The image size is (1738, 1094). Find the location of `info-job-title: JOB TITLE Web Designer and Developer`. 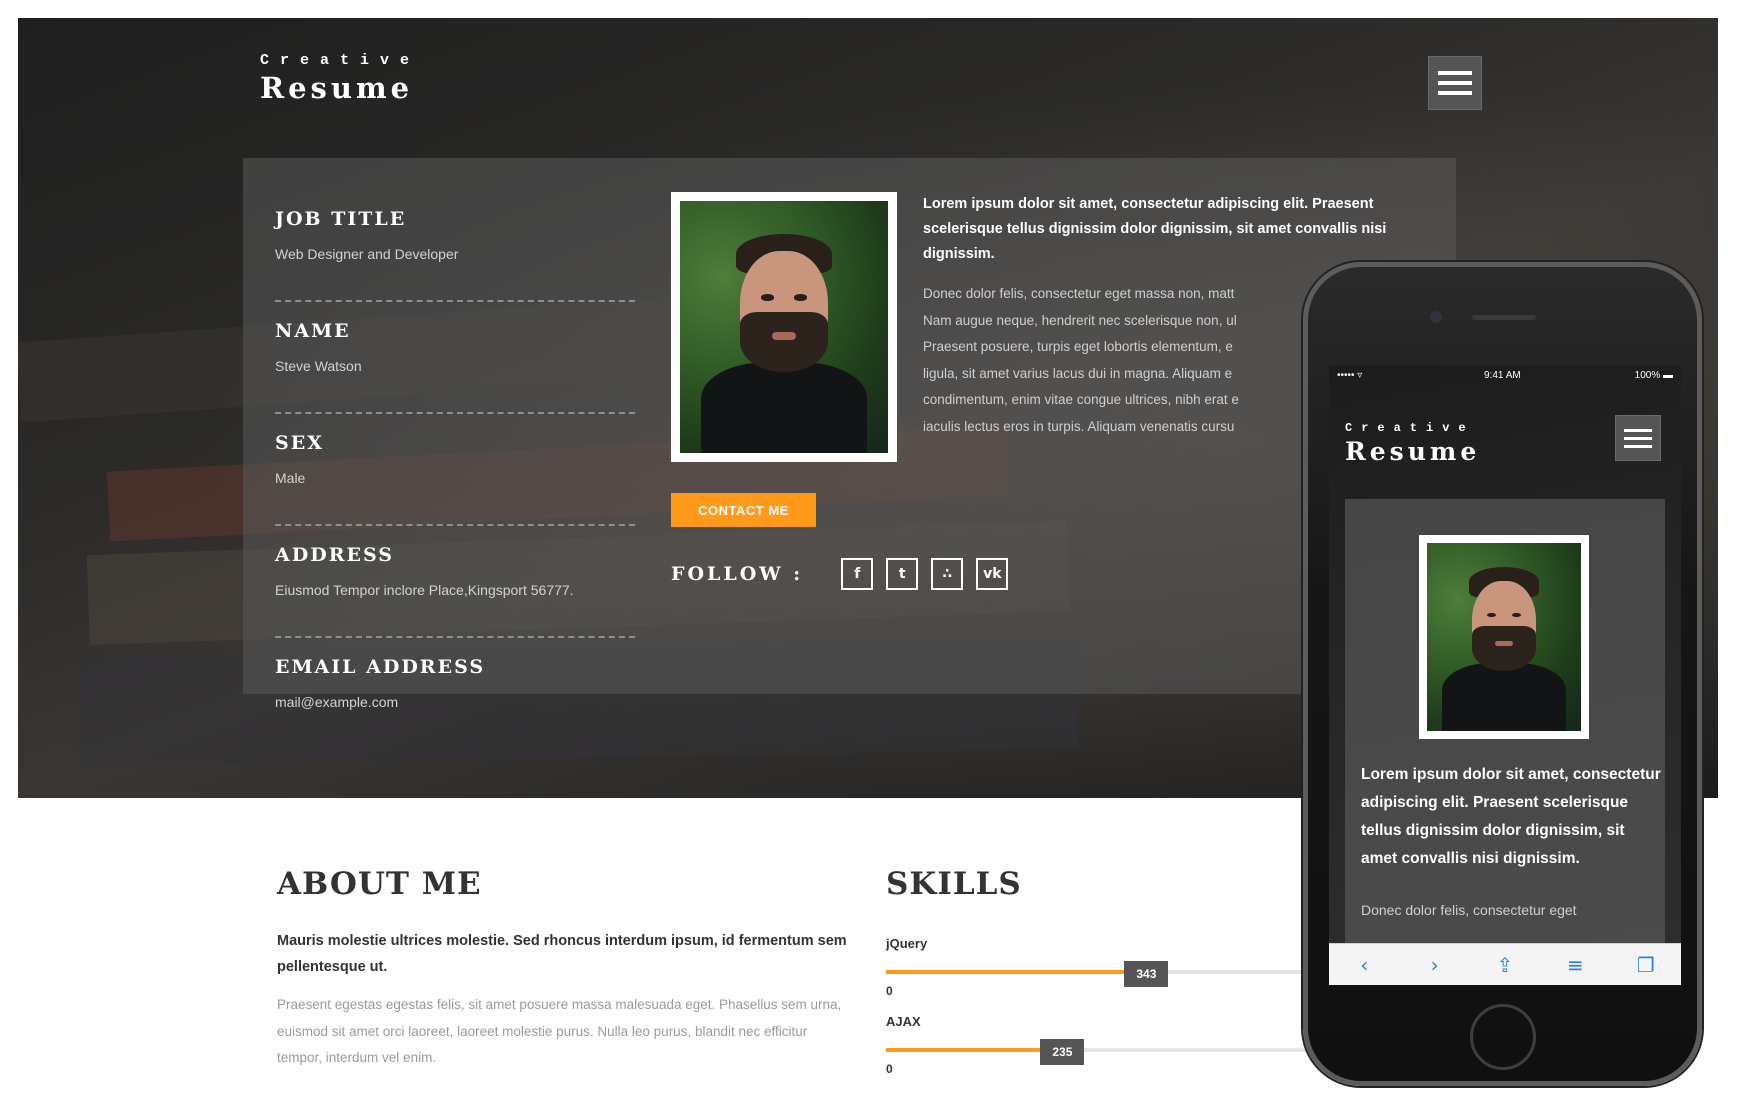

info-job-title: JOB TITLE Web Designer and Developer is located at coordinates (455, 255).